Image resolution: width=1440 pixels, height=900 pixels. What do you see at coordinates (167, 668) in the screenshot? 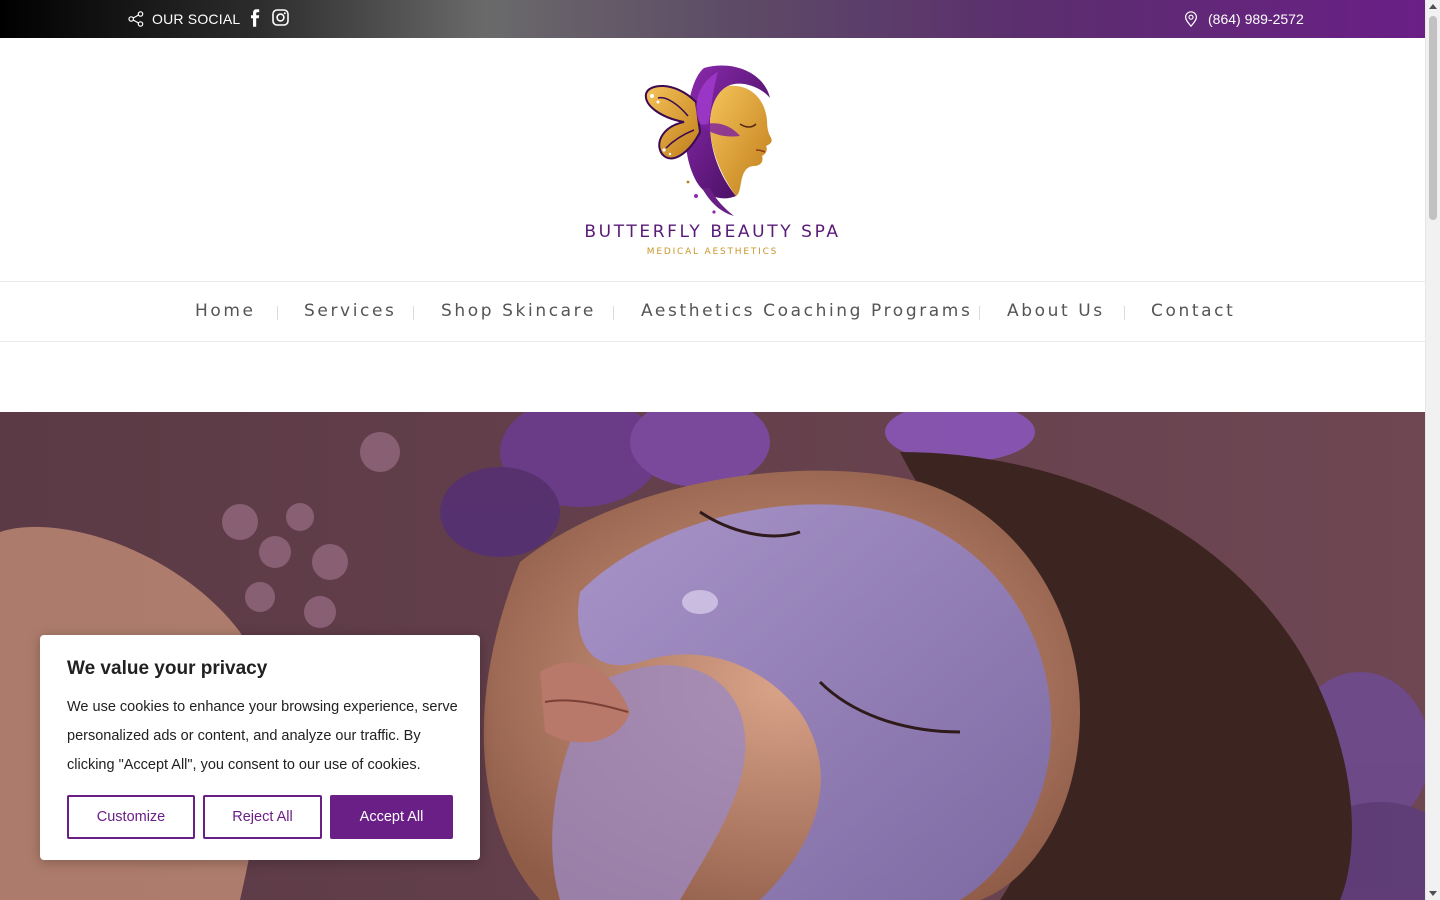
I see `cookie-title: We value your privacy` at bounding box center [167, 668].